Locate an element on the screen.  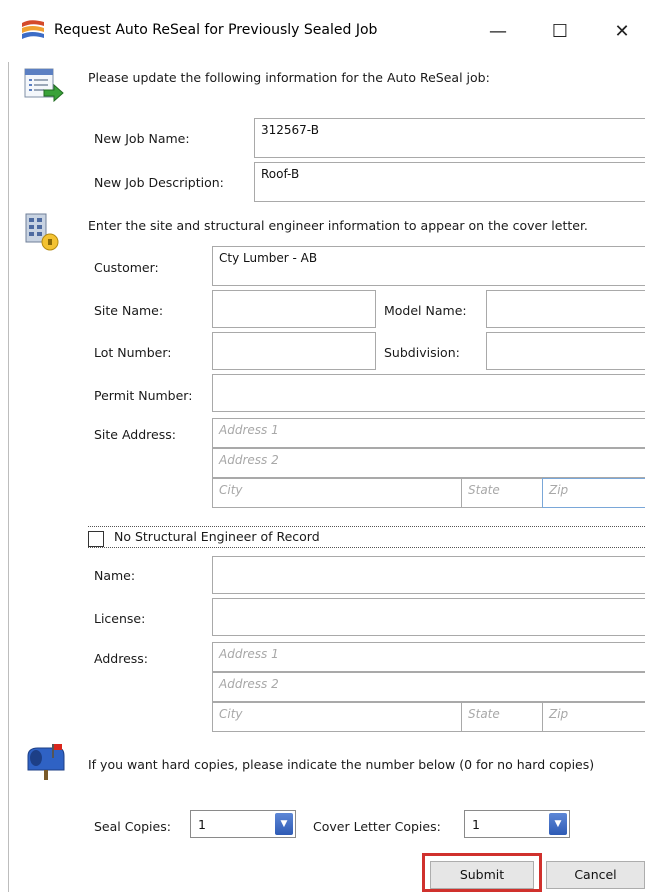
engineer-address2-input: Address 2 is located at coordinates (428, 687).